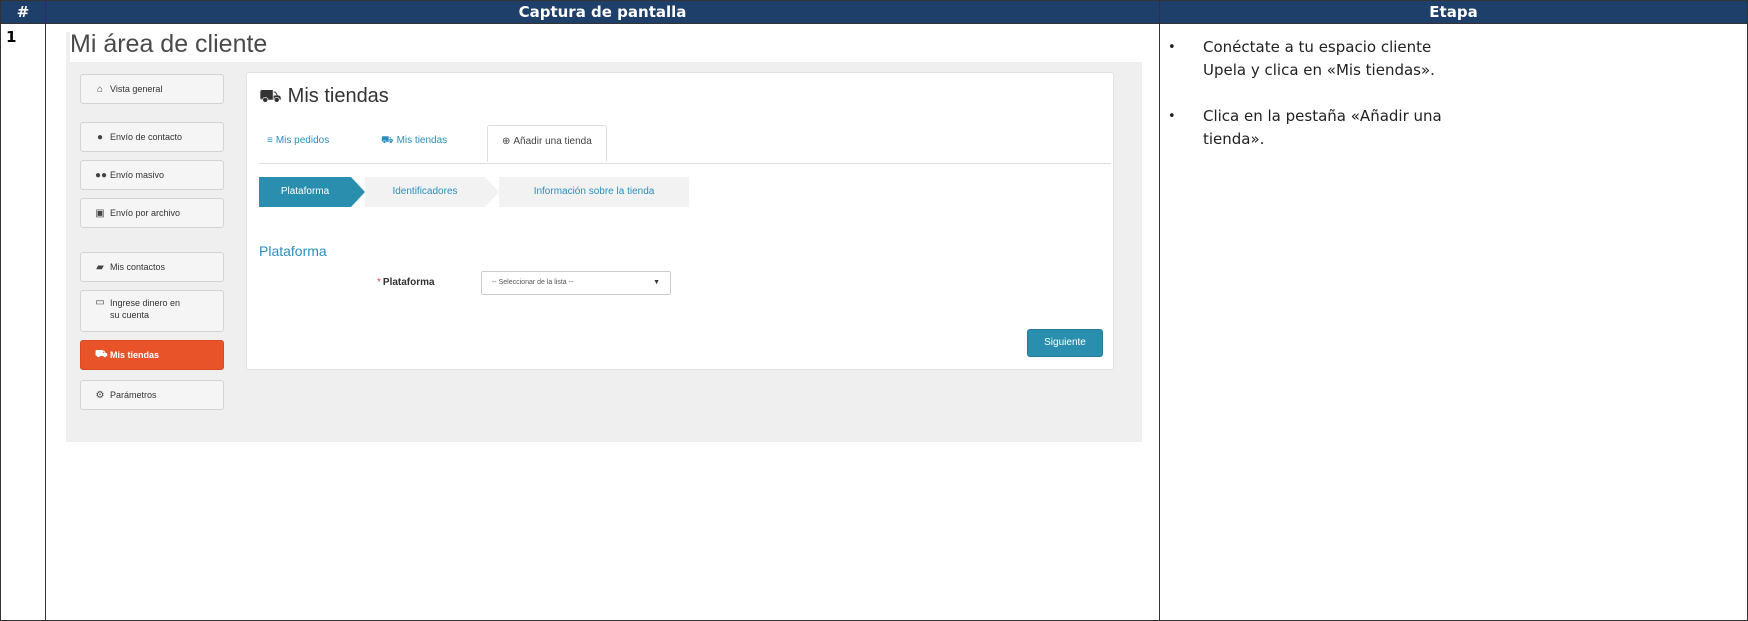  Describe the element at coordinates (23, 12) in the screenshot. I see `header-number: #` at that location.